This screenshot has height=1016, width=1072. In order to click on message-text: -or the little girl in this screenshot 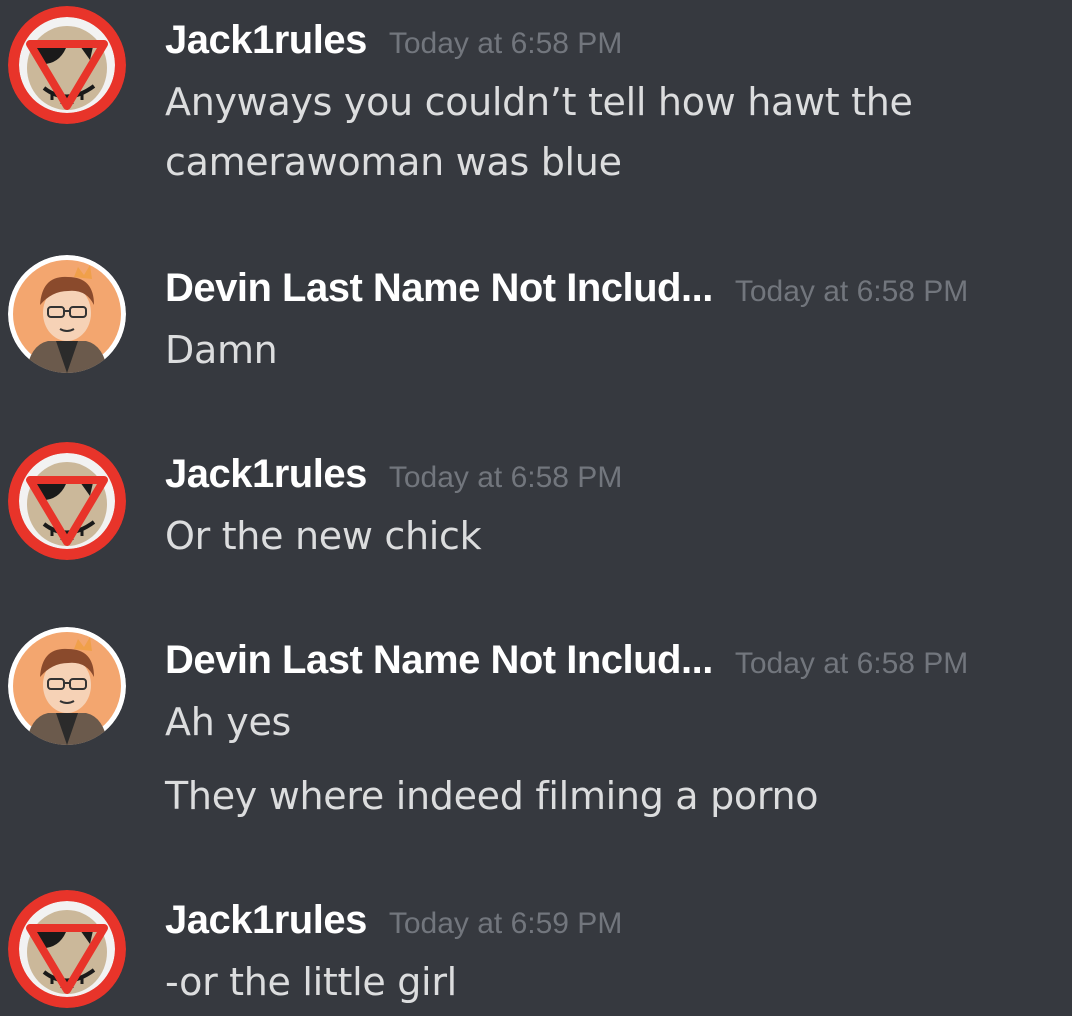, I will do `click(311, 982)`.